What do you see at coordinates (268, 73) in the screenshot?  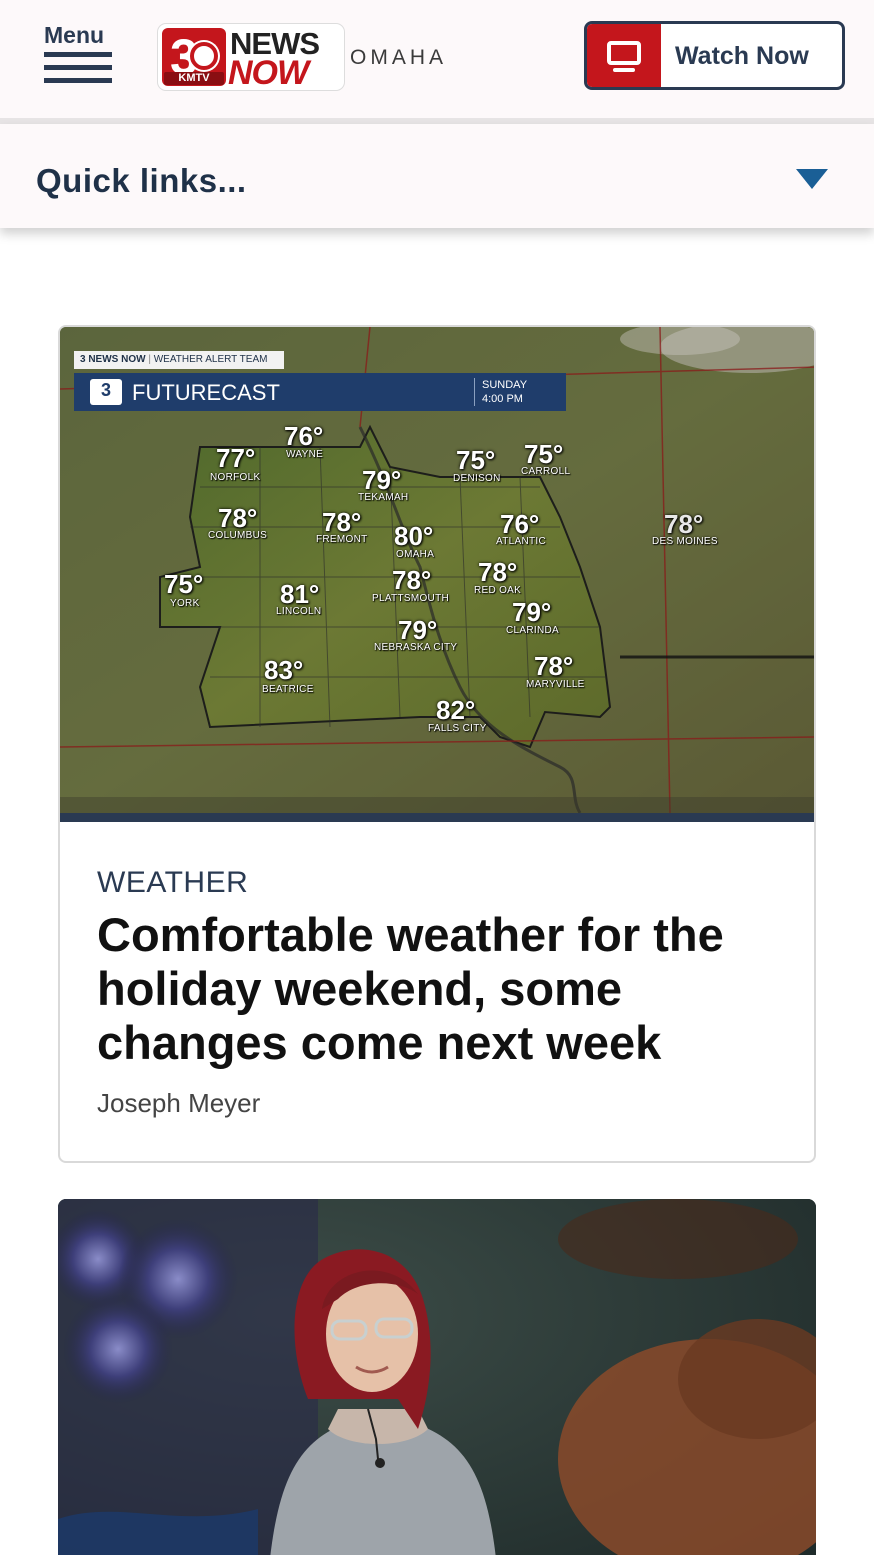 I see `logo-now: NOW` at bounding box center [268, 73].